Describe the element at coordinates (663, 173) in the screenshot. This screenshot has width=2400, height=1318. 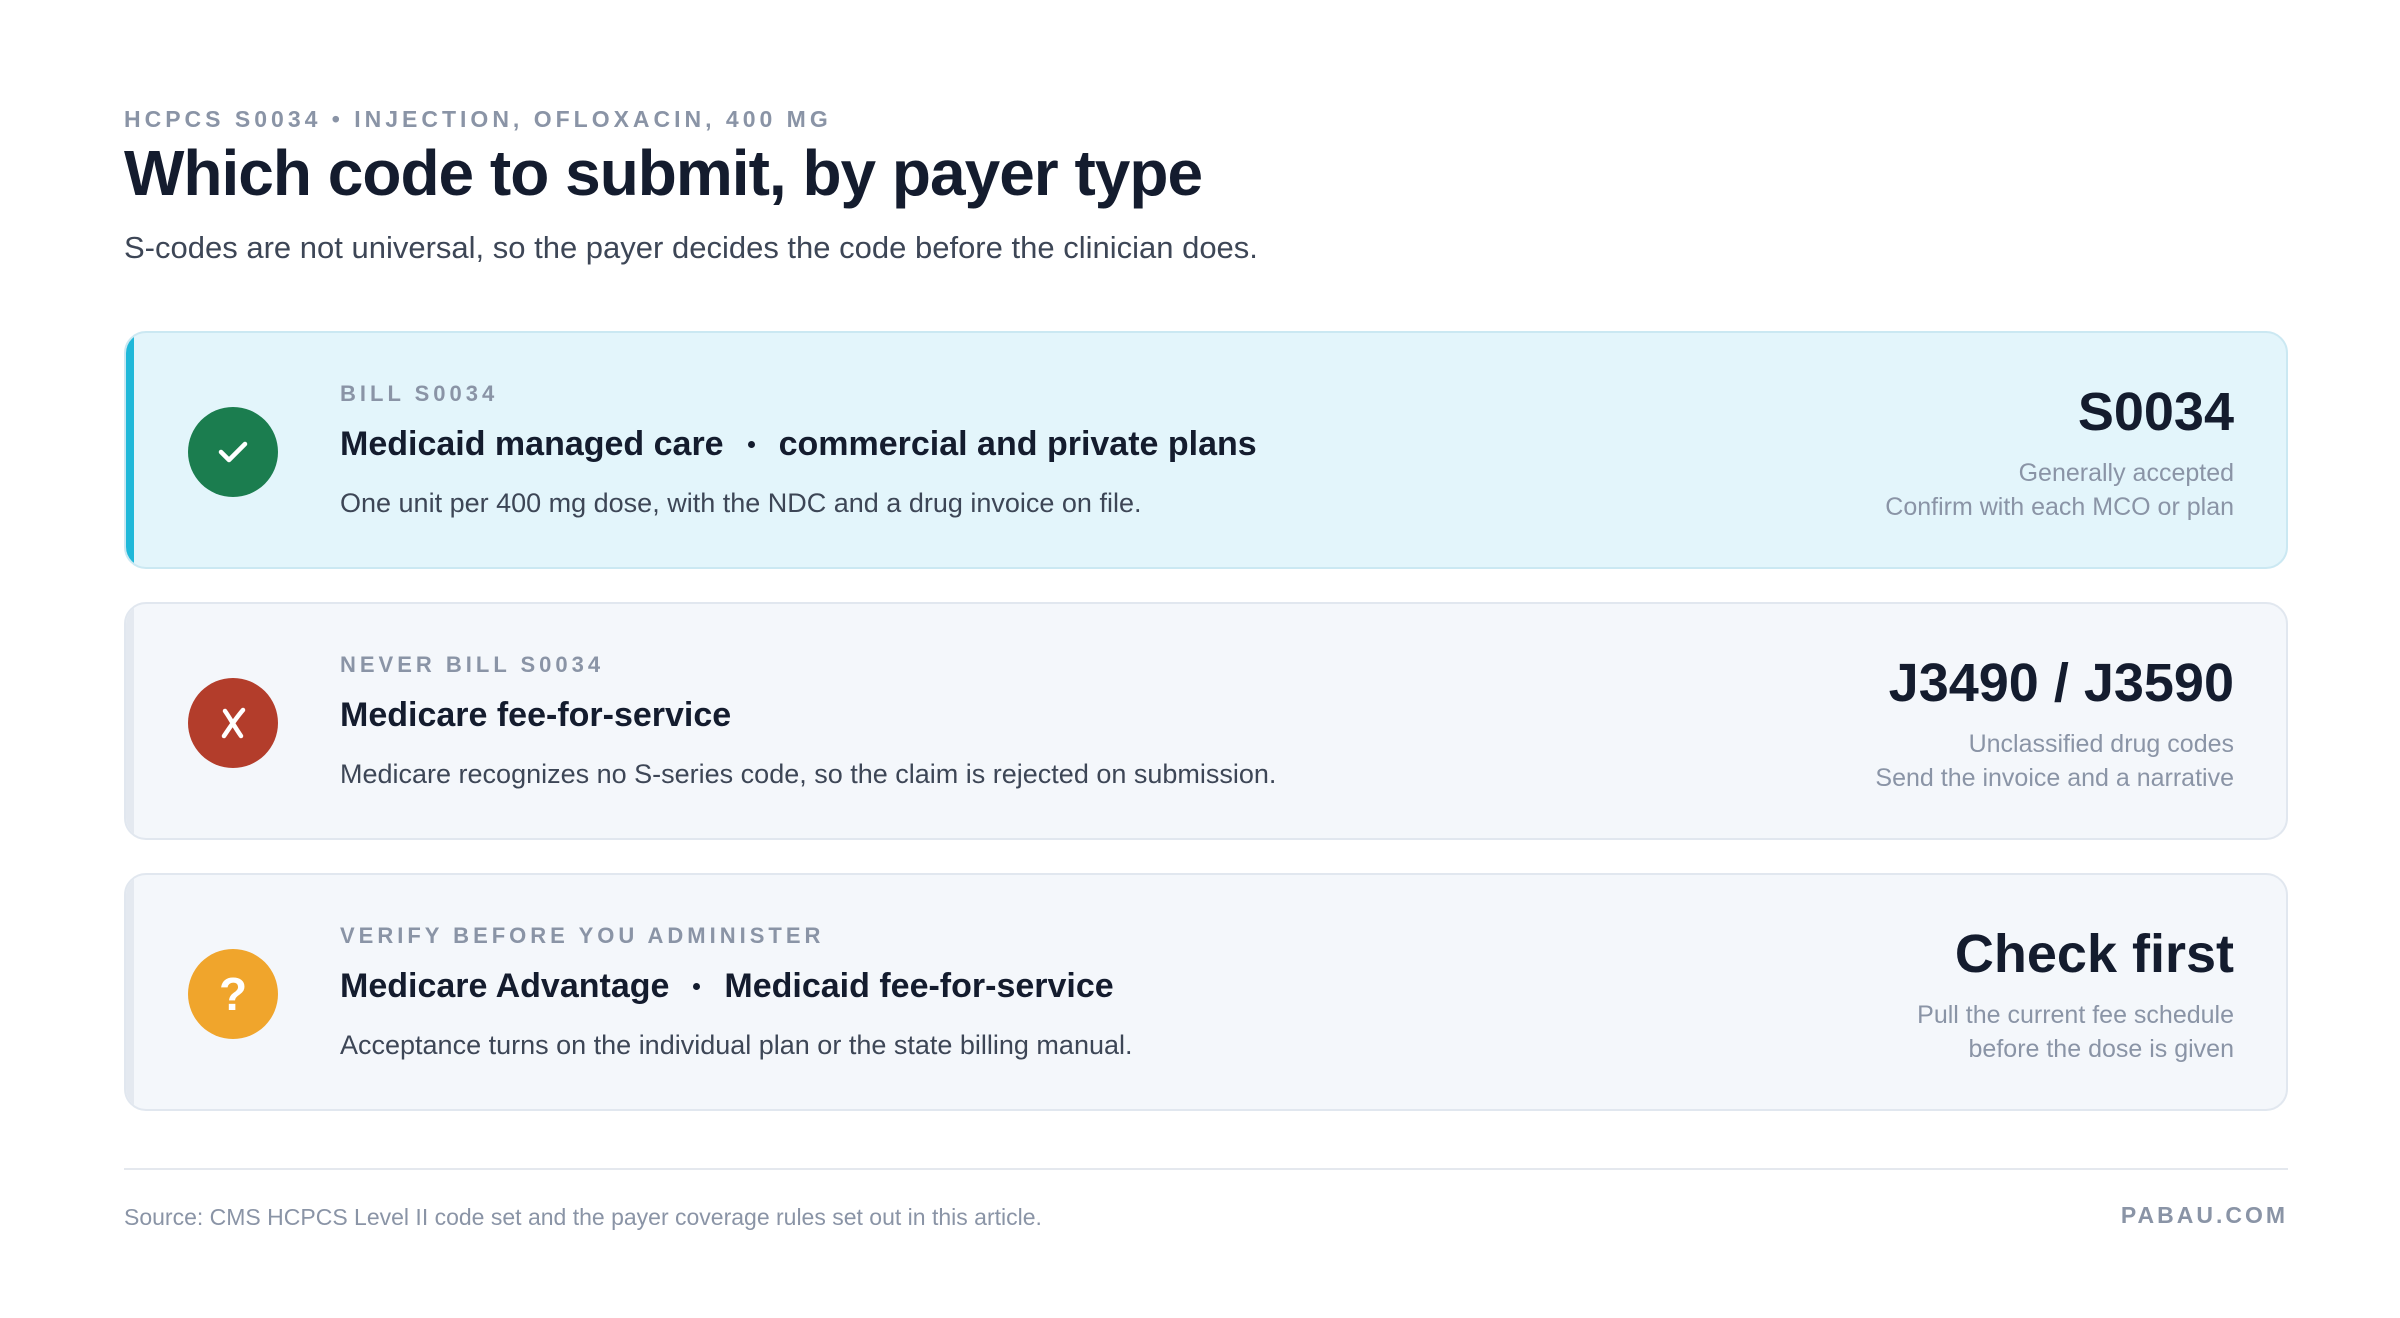
I see `page-title: Which code to submit, by payer type` at that location.